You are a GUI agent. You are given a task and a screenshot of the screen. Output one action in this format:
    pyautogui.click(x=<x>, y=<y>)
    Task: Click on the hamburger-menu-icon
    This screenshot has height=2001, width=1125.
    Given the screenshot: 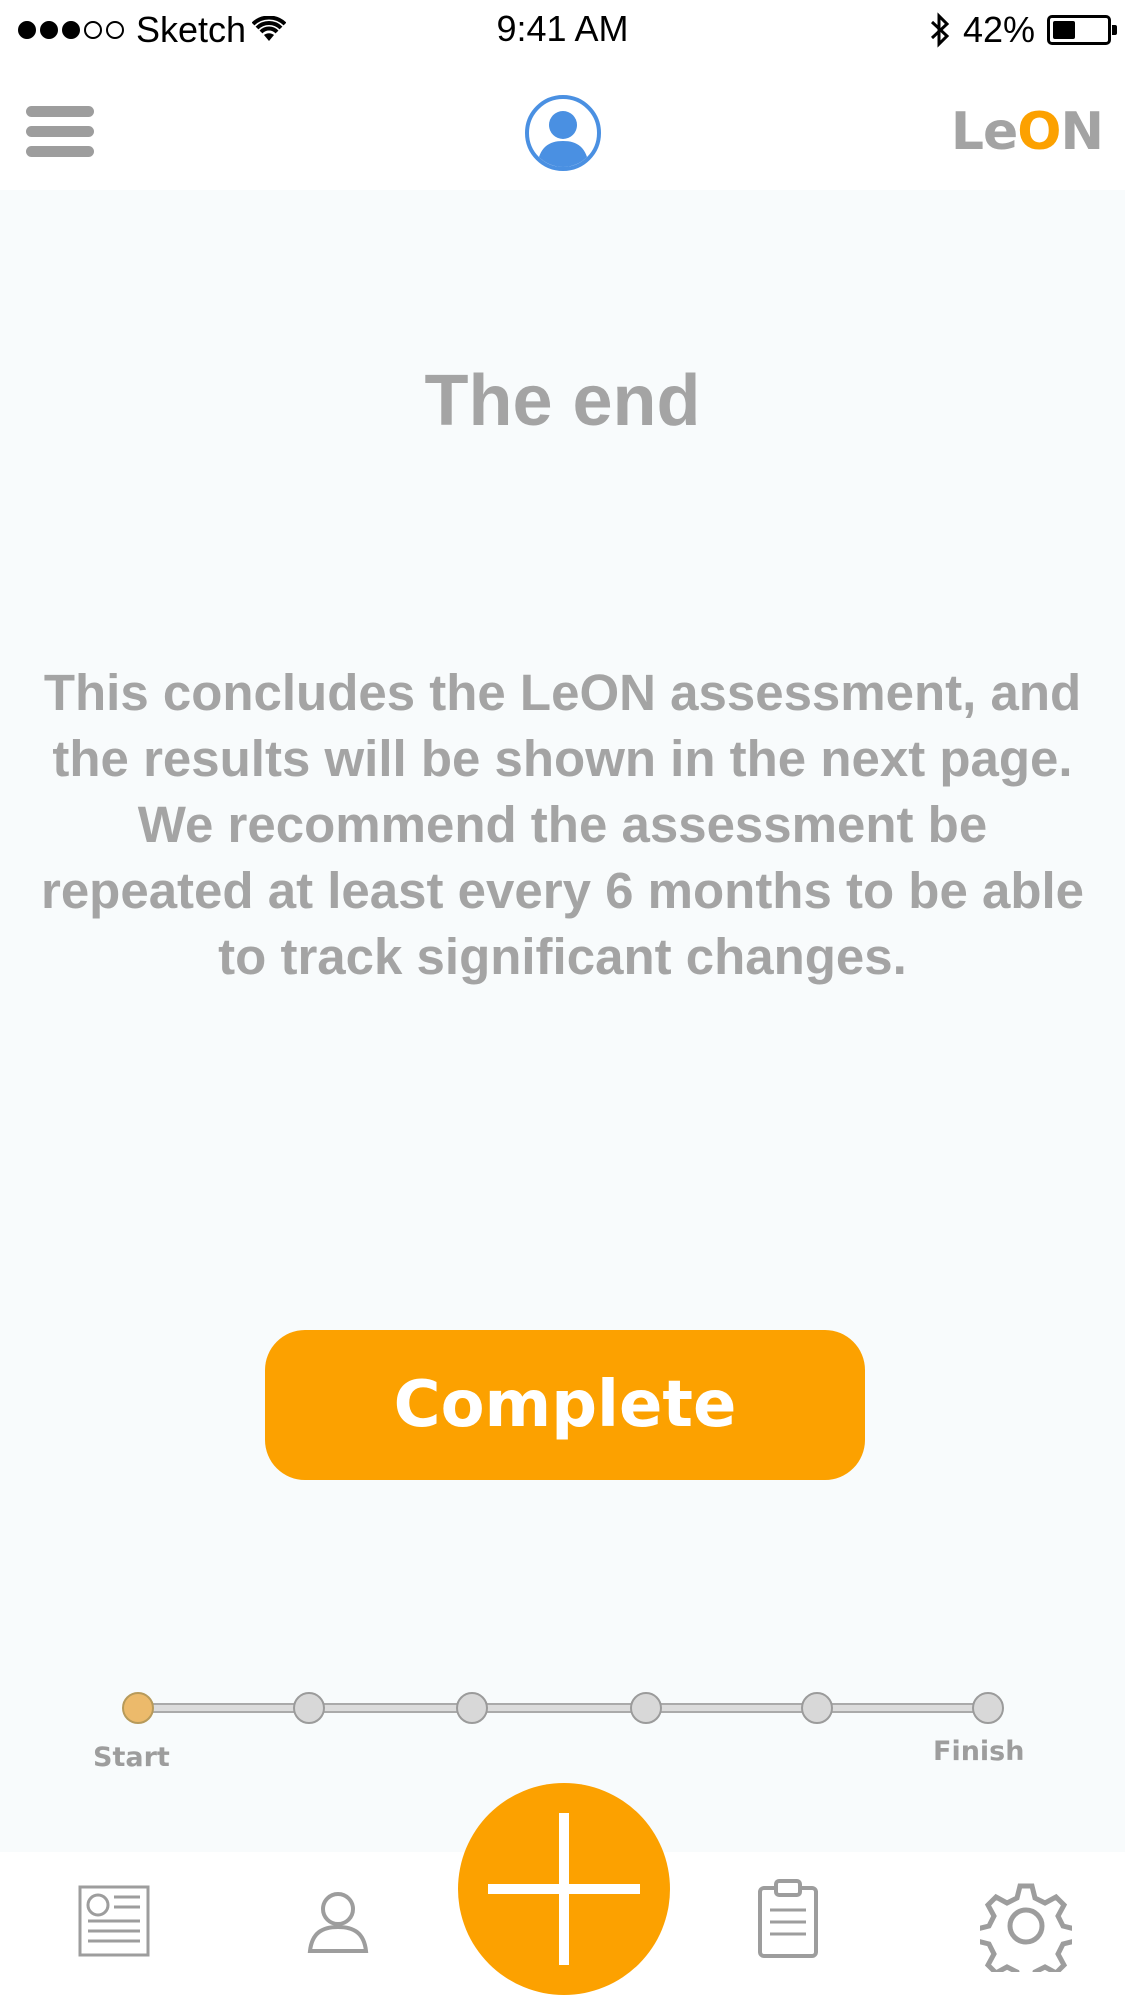 What is the action you would take?
    pyautogui.click(x=60, y=133)
    